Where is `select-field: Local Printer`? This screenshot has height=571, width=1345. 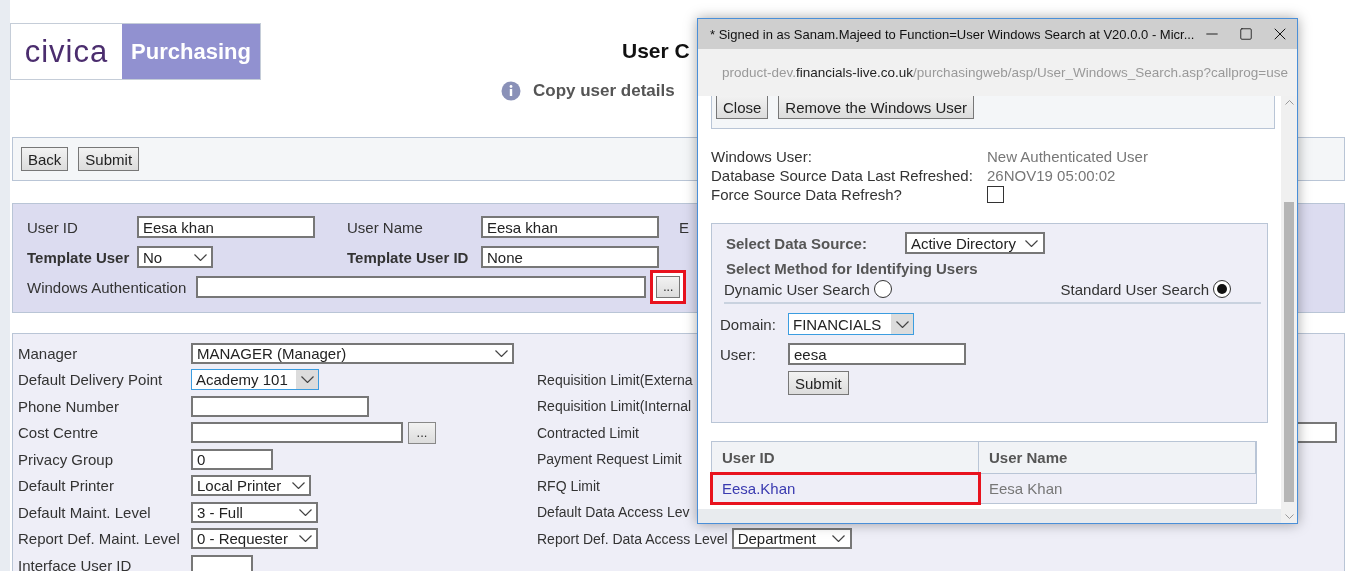
select-field: Local Printer is located at coordinates (251, 486).